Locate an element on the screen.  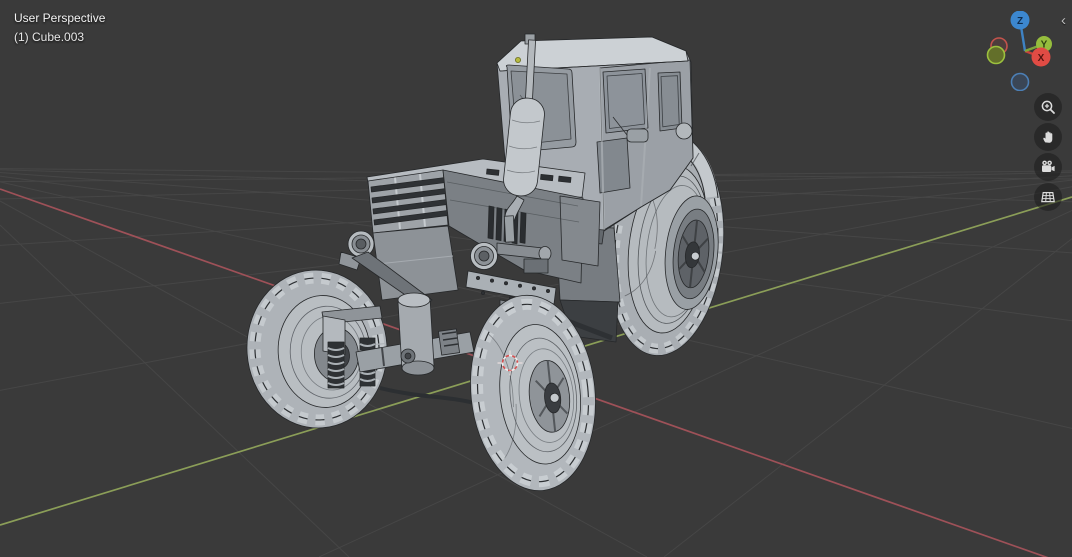
gizmo-x-label: X is located at coordinates (1041, 58).